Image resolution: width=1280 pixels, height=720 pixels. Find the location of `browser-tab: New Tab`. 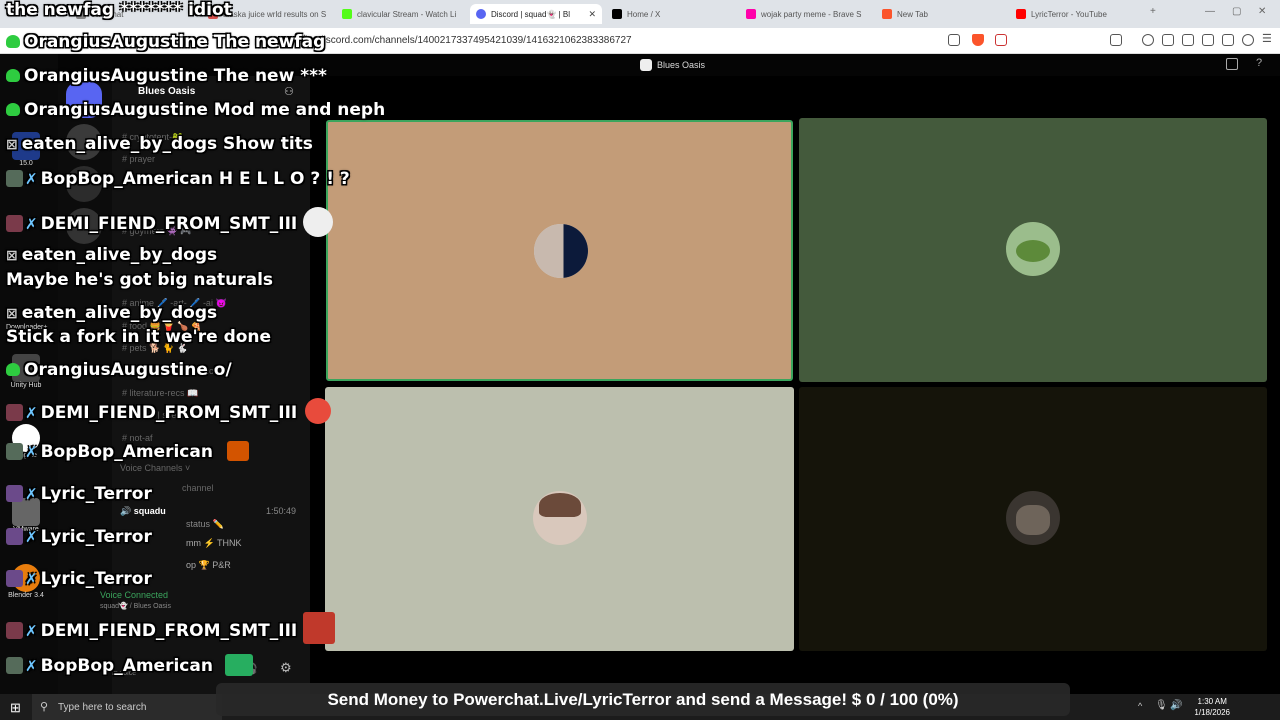

browser-tab: New Tab is located at coordinates (942, 14).